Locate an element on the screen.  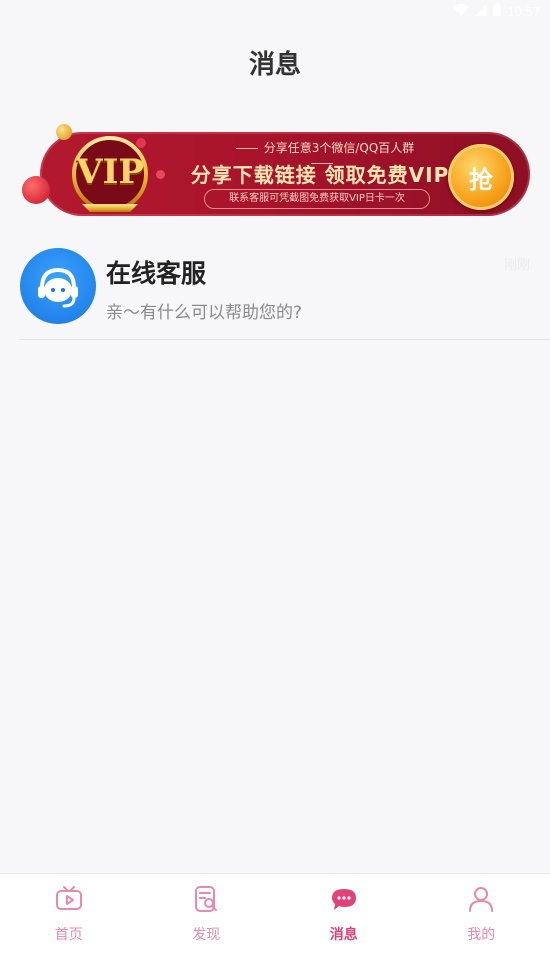
tv-icon is located at coordinates (68, 898).